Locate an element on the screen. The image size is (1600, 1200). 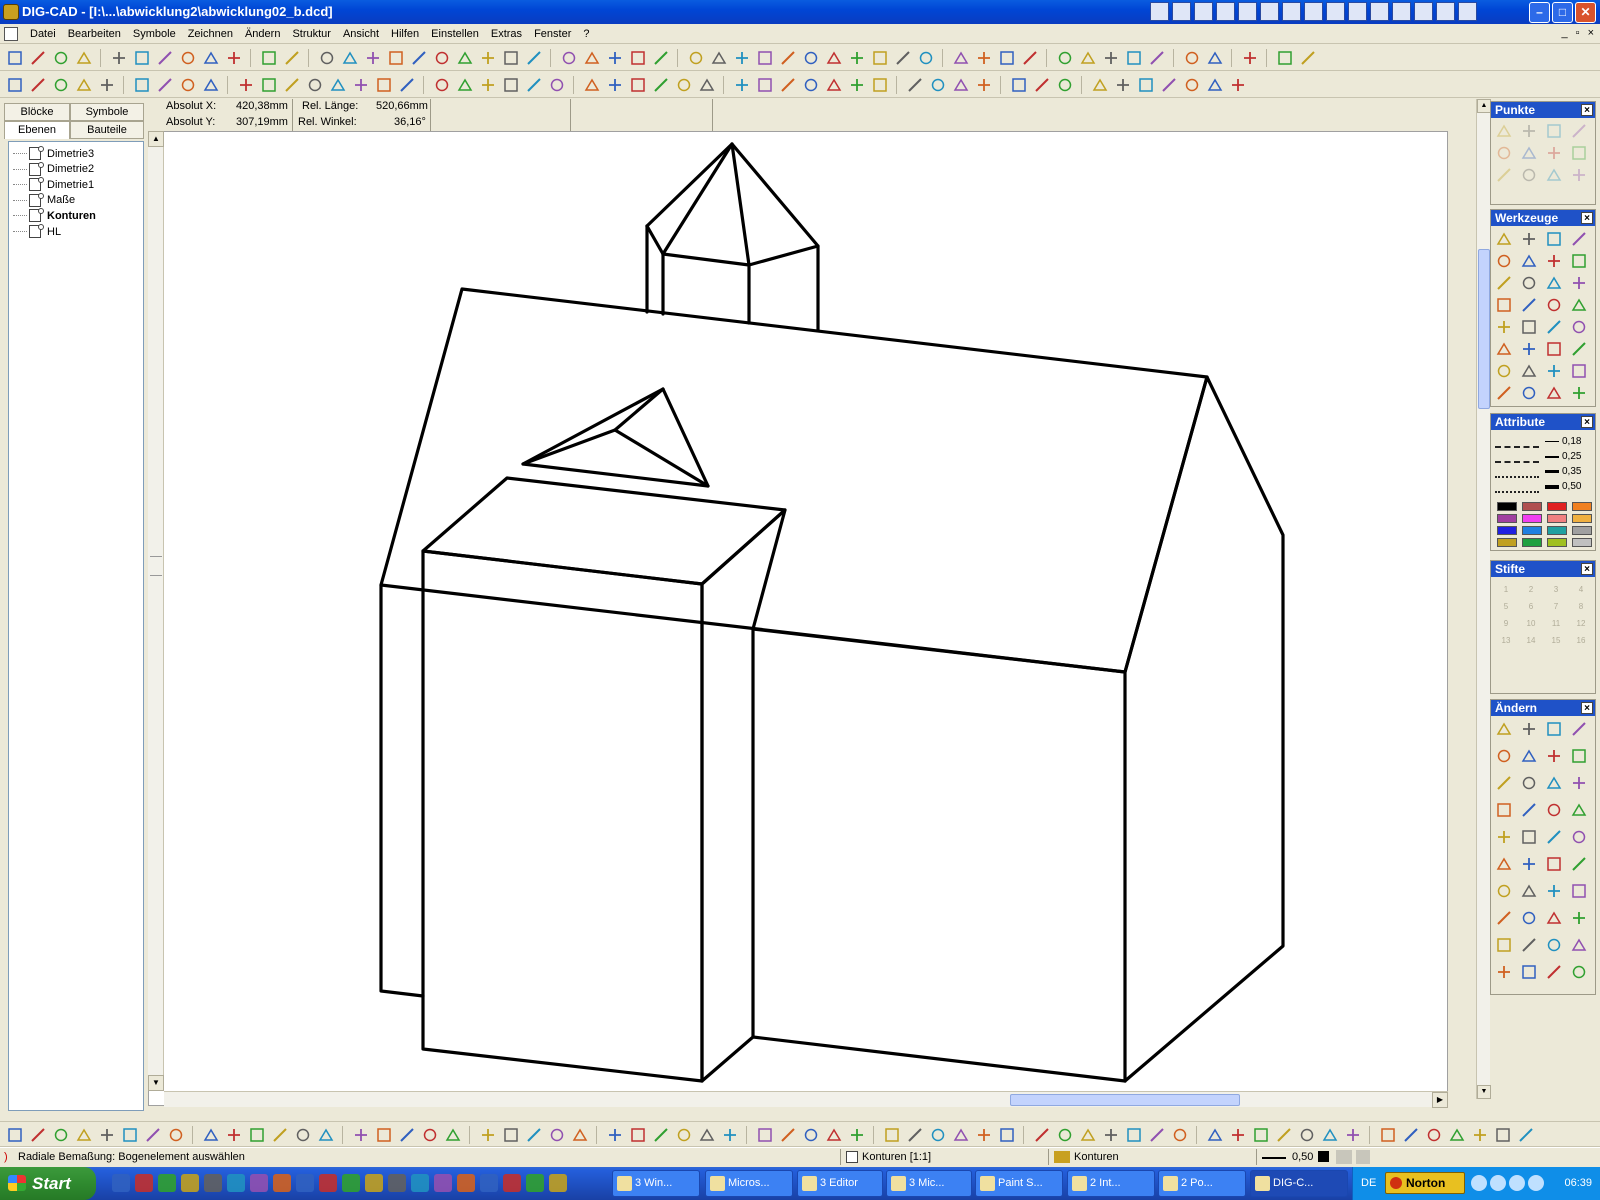
pen-slot: 10 is located at coordinates (1531, 623).